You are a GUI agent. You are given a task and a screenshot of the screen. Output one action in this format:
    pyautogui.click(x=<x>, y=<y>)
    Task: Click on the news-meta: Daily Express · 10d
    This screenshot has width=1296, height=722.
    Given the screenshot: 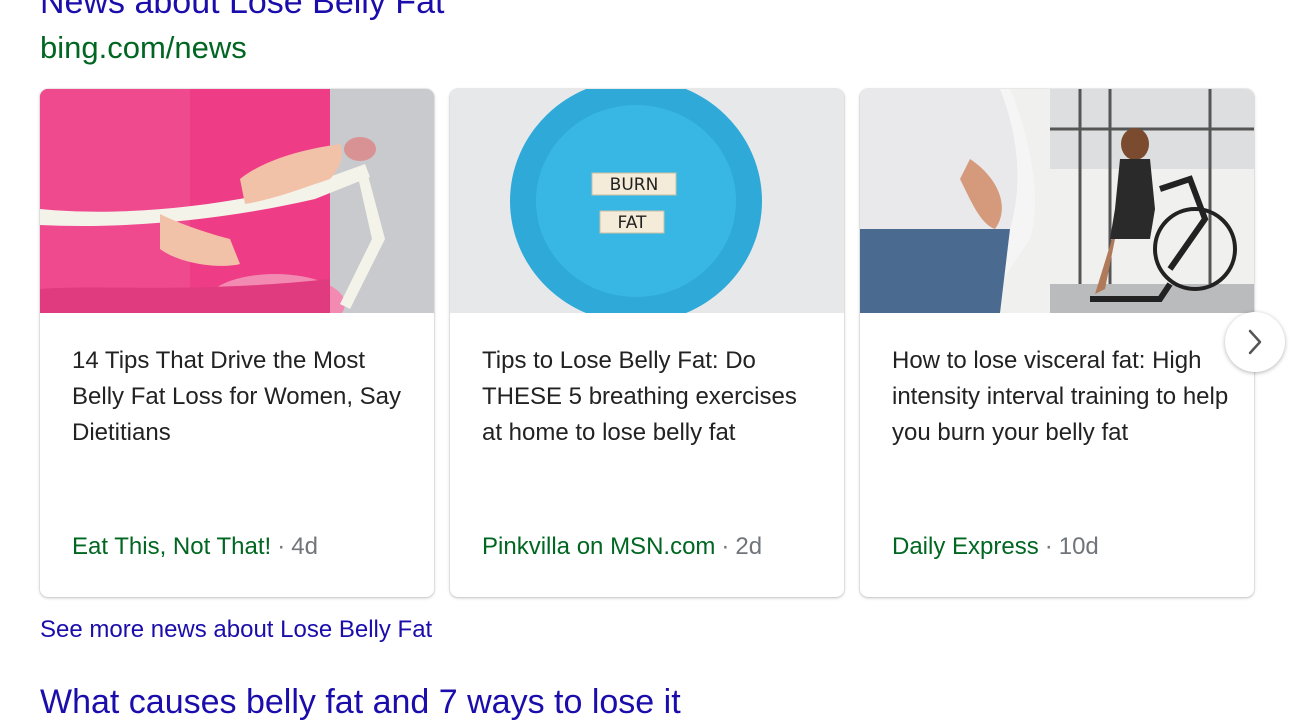 What is the action you would take?
    pyautogui.click(x=995, y=547)
    